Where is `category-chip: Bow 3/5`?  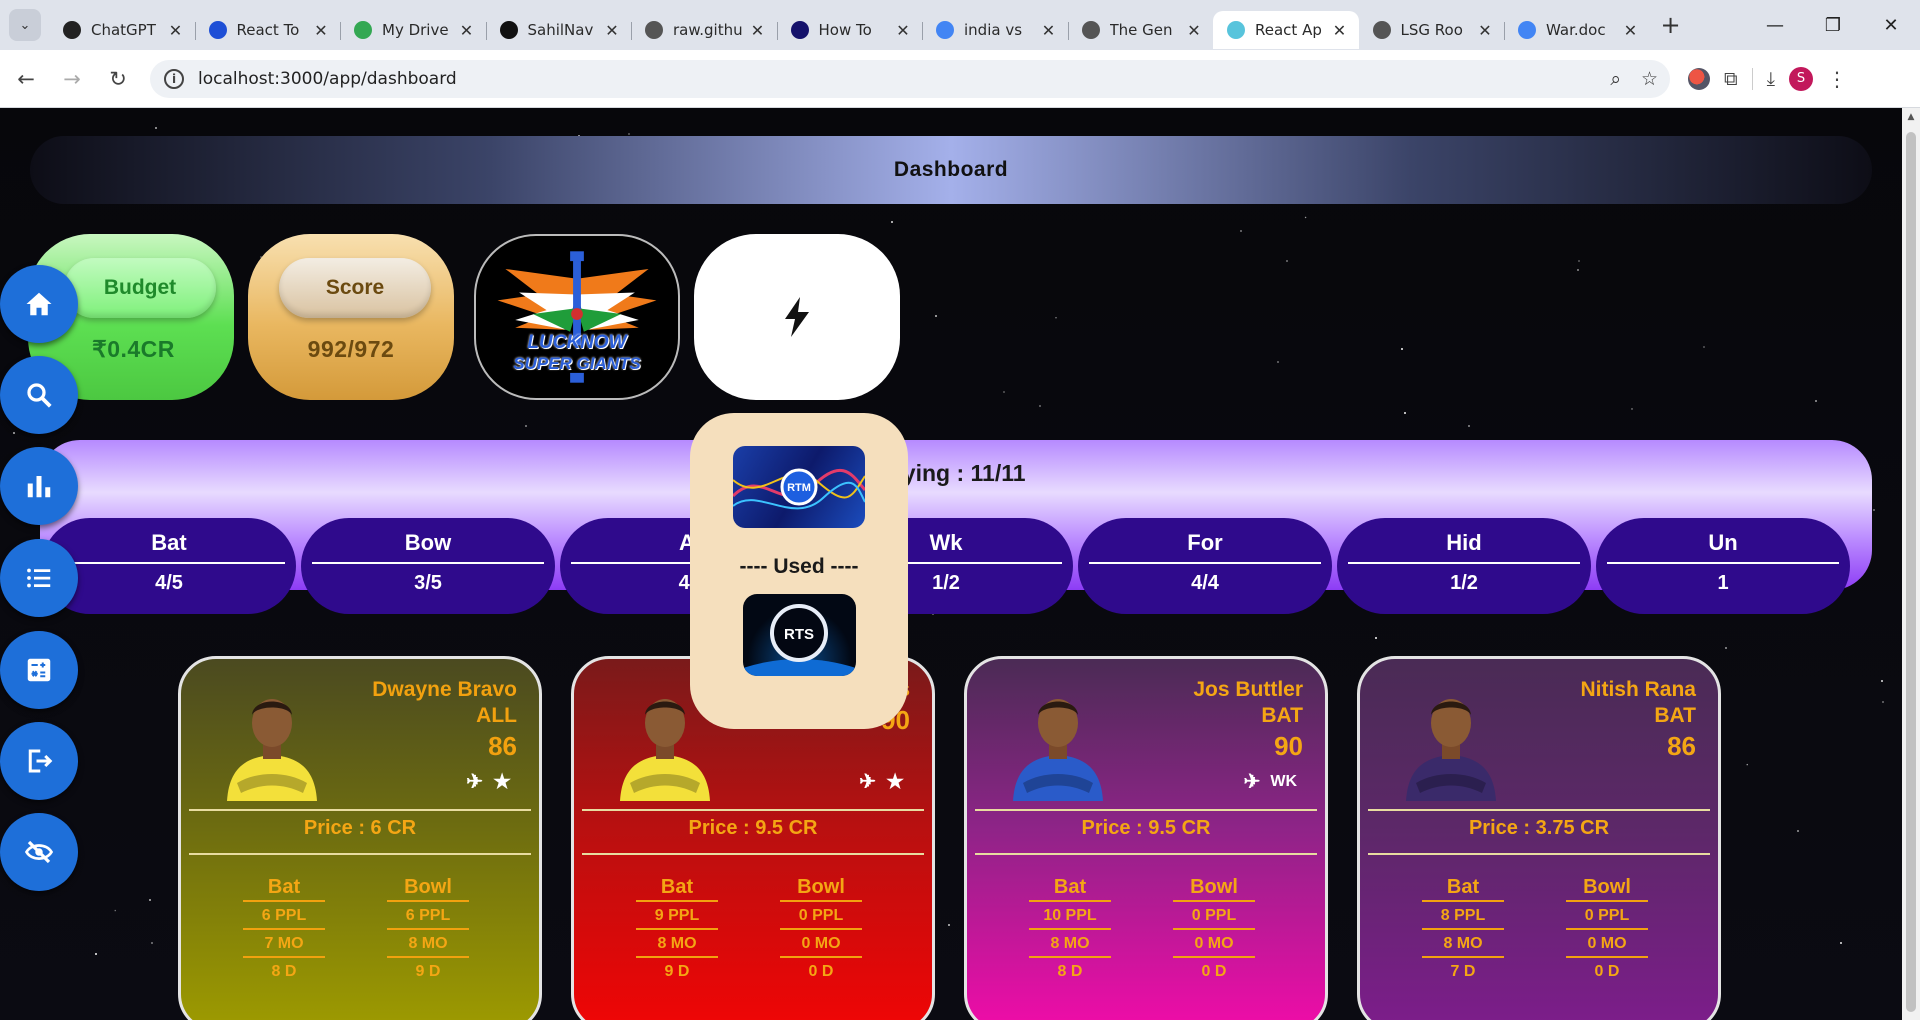
category-chip: Bow 3/5 is located at coordinates (428, 566).